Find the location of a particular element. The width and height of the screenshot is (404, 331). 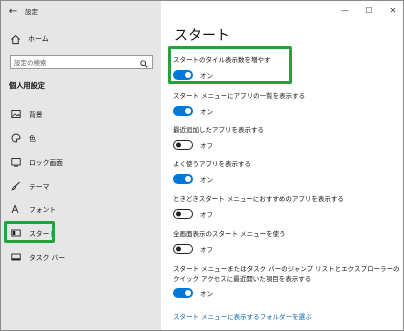

sidebar-item-label: 背景 is located at coordinates (36, 115).